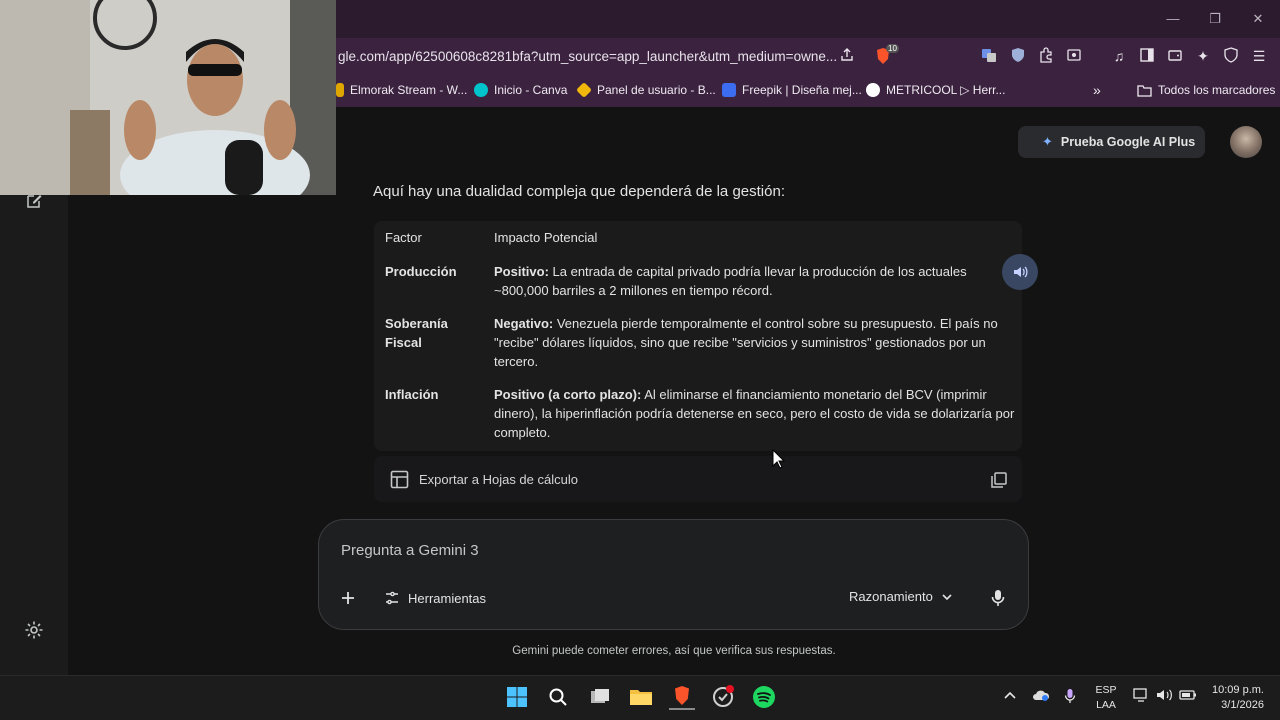 This screenshot has height=720, width=1280. I want to click on prompt-input-box, so click(673, 574).